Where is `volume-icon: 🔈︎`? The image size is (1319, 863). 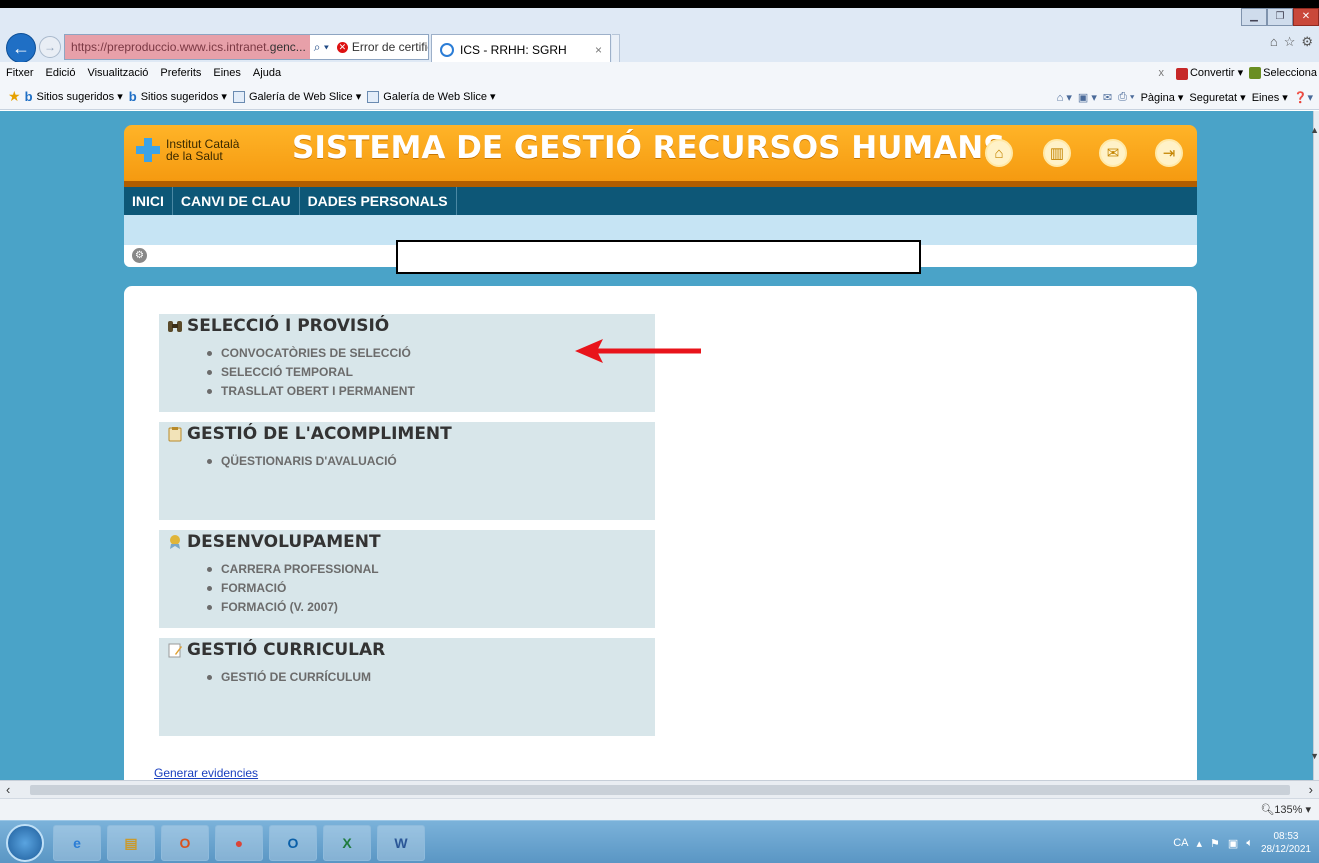 volume-icon: 🔈︎ is located at coordinates (1249, 843).